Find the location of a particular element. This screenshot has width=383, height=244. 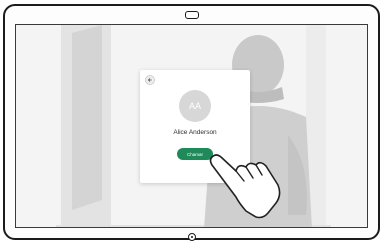

avatar-initials: AA is located at coordinates (194, 106).